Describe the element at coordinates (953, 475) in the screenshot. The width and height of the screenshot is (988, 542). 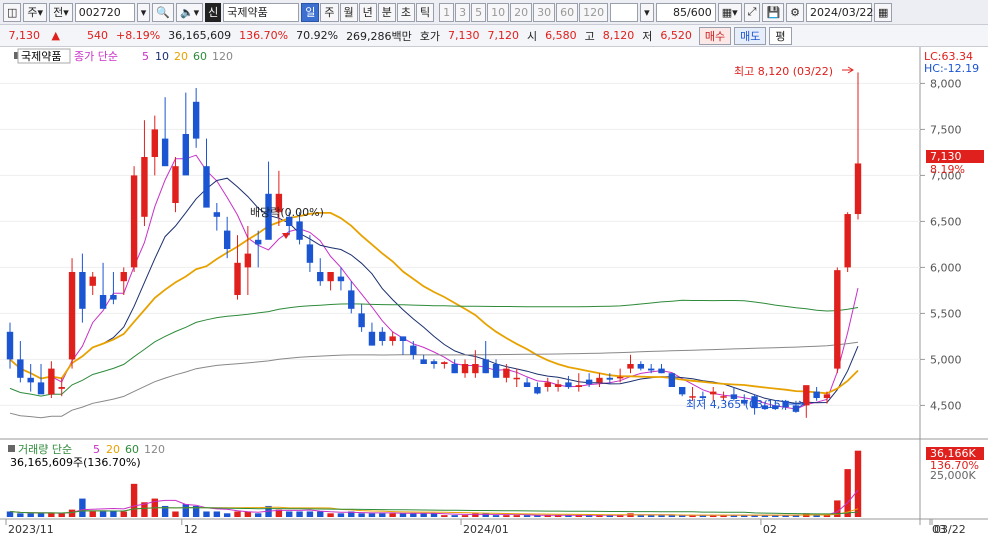
I see `volume-tick-label: 25,000K` at that location.